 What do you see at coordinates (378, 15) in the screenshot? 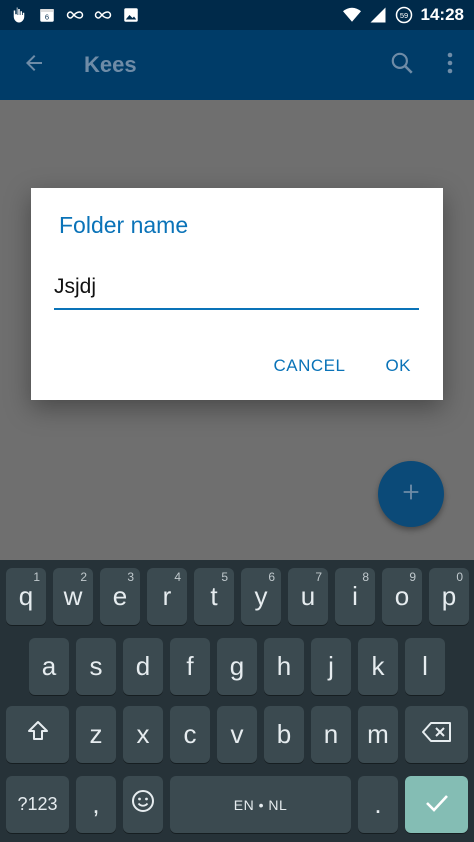
I see `signal-icon` at bounding box center [378, 15].